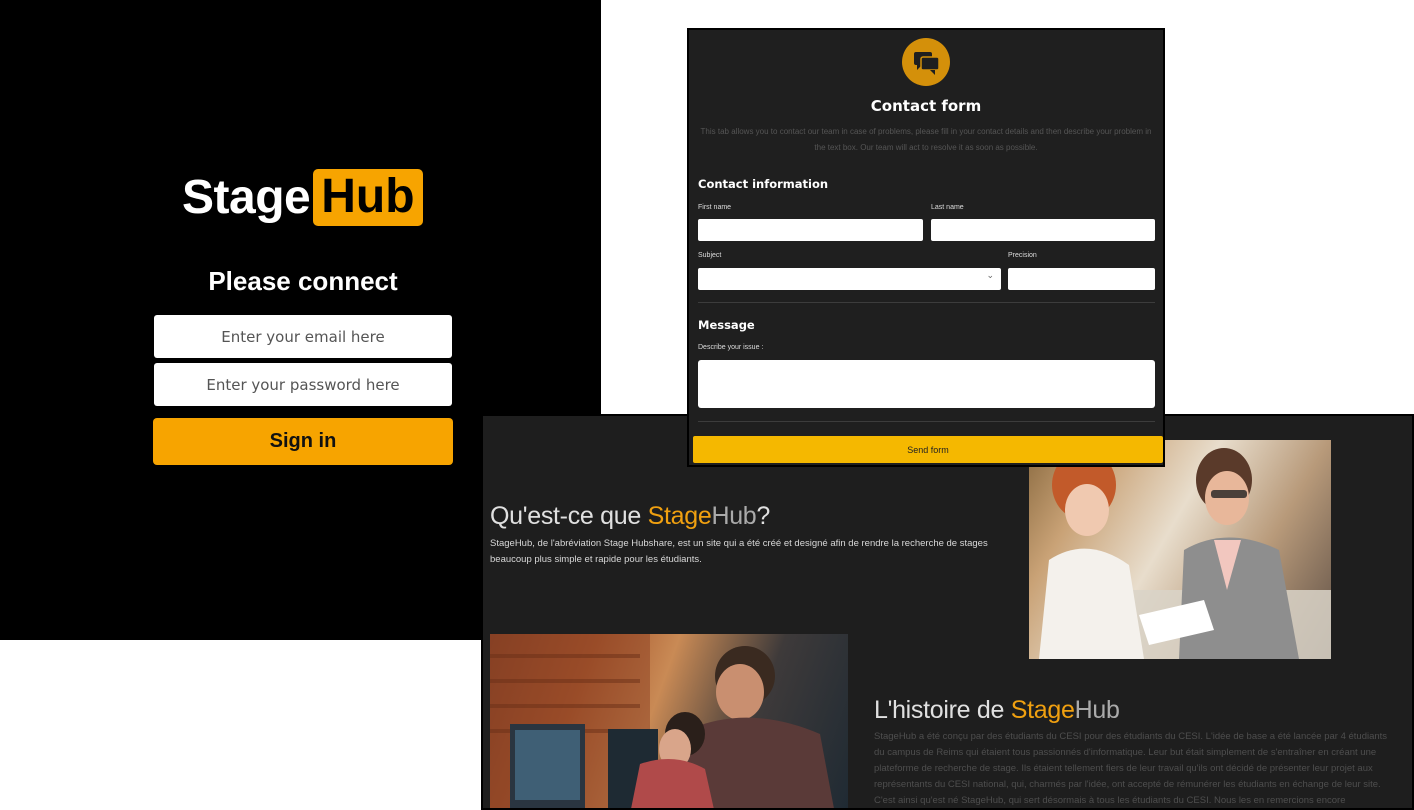  What do you see at coordinates (1081, 279) in the screenshot?
I see `precision-input` at bounding box center [1081, 279].